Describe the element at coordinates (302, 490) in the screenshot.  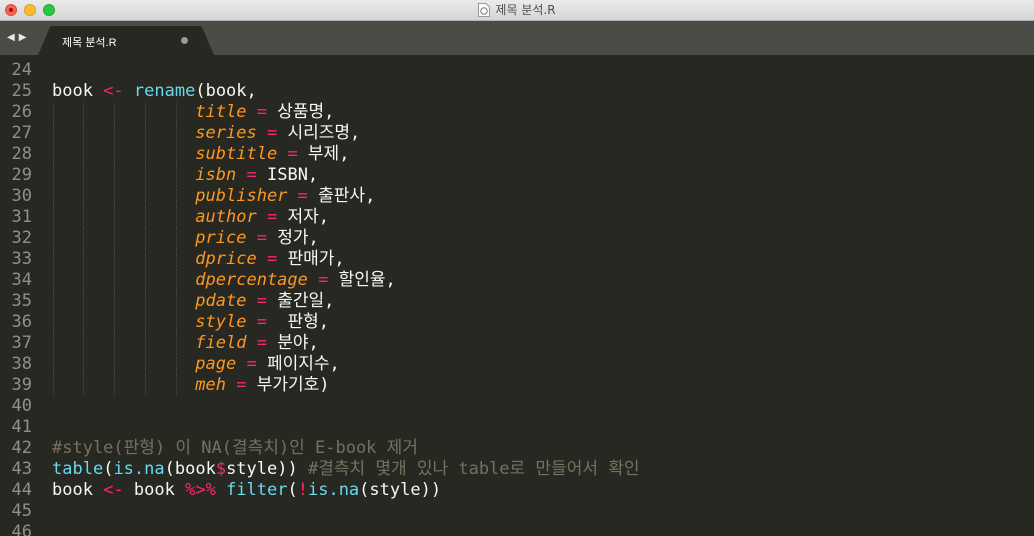
I see `code-token: !` at that location.